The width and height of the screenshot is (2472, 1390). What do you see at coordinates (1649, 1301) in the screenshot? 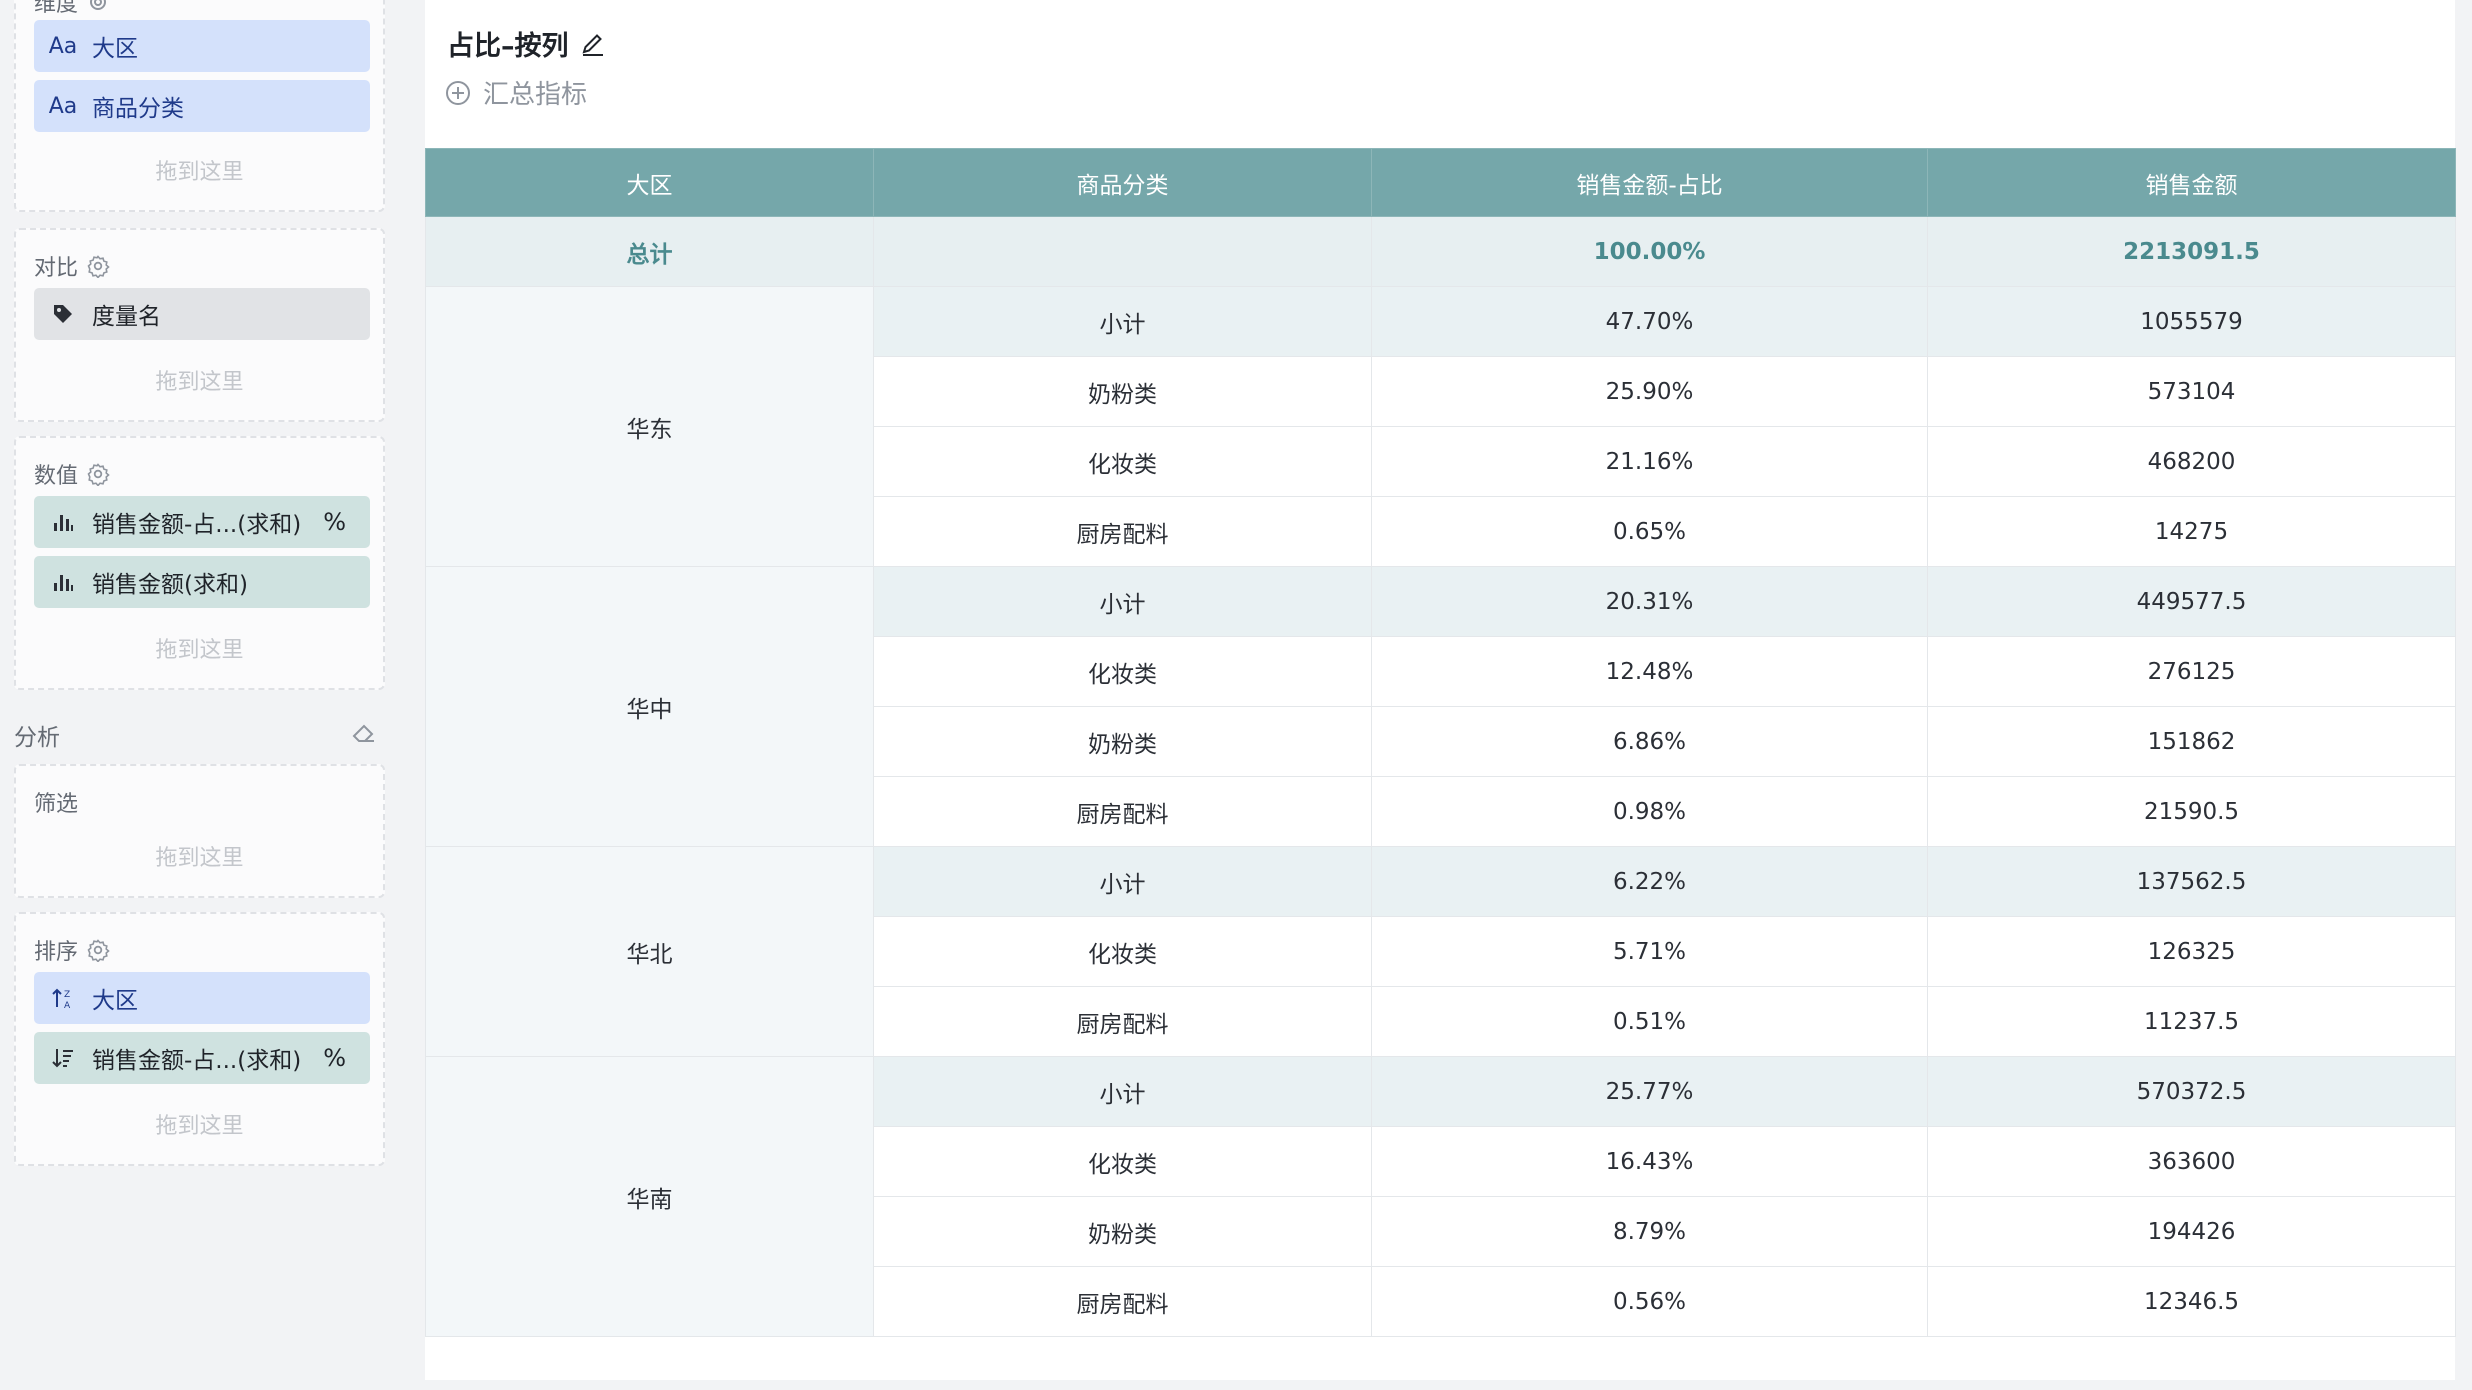
I see `pct-cell: 0.56%` at bounding box center [1649, 1301].